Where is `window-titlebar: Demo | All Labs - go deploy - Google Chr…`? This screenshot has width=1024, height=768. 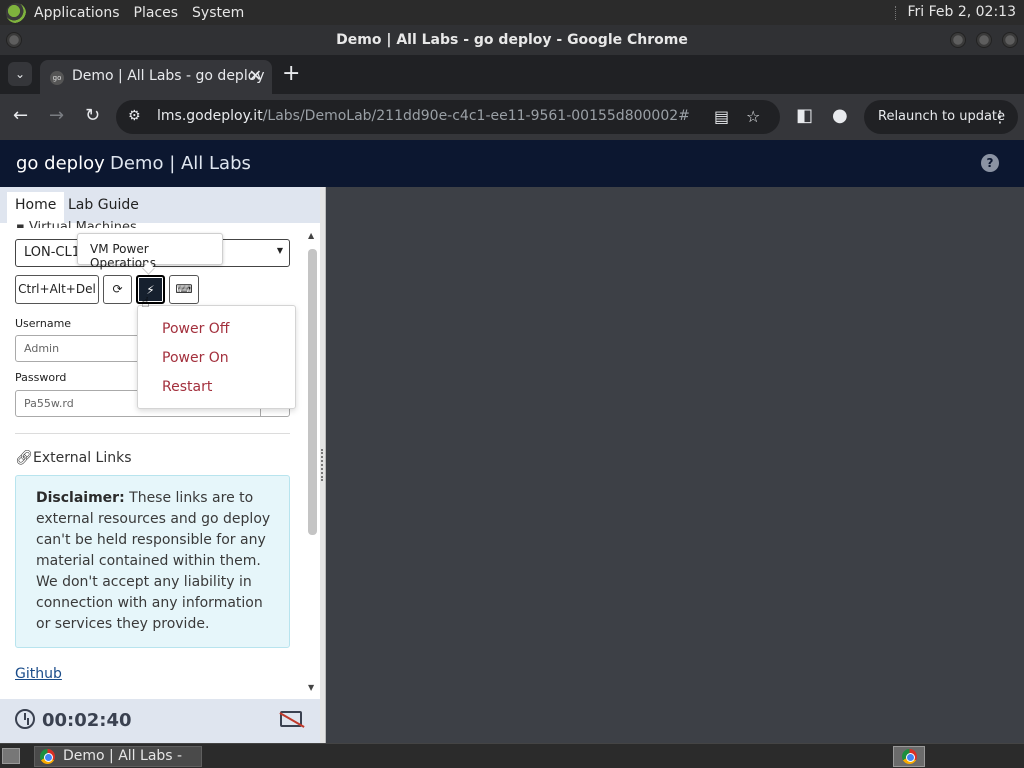 window-titlebar: Demo | All Labs - go deploy - Google Chr… is located at coordinates (512, 40).